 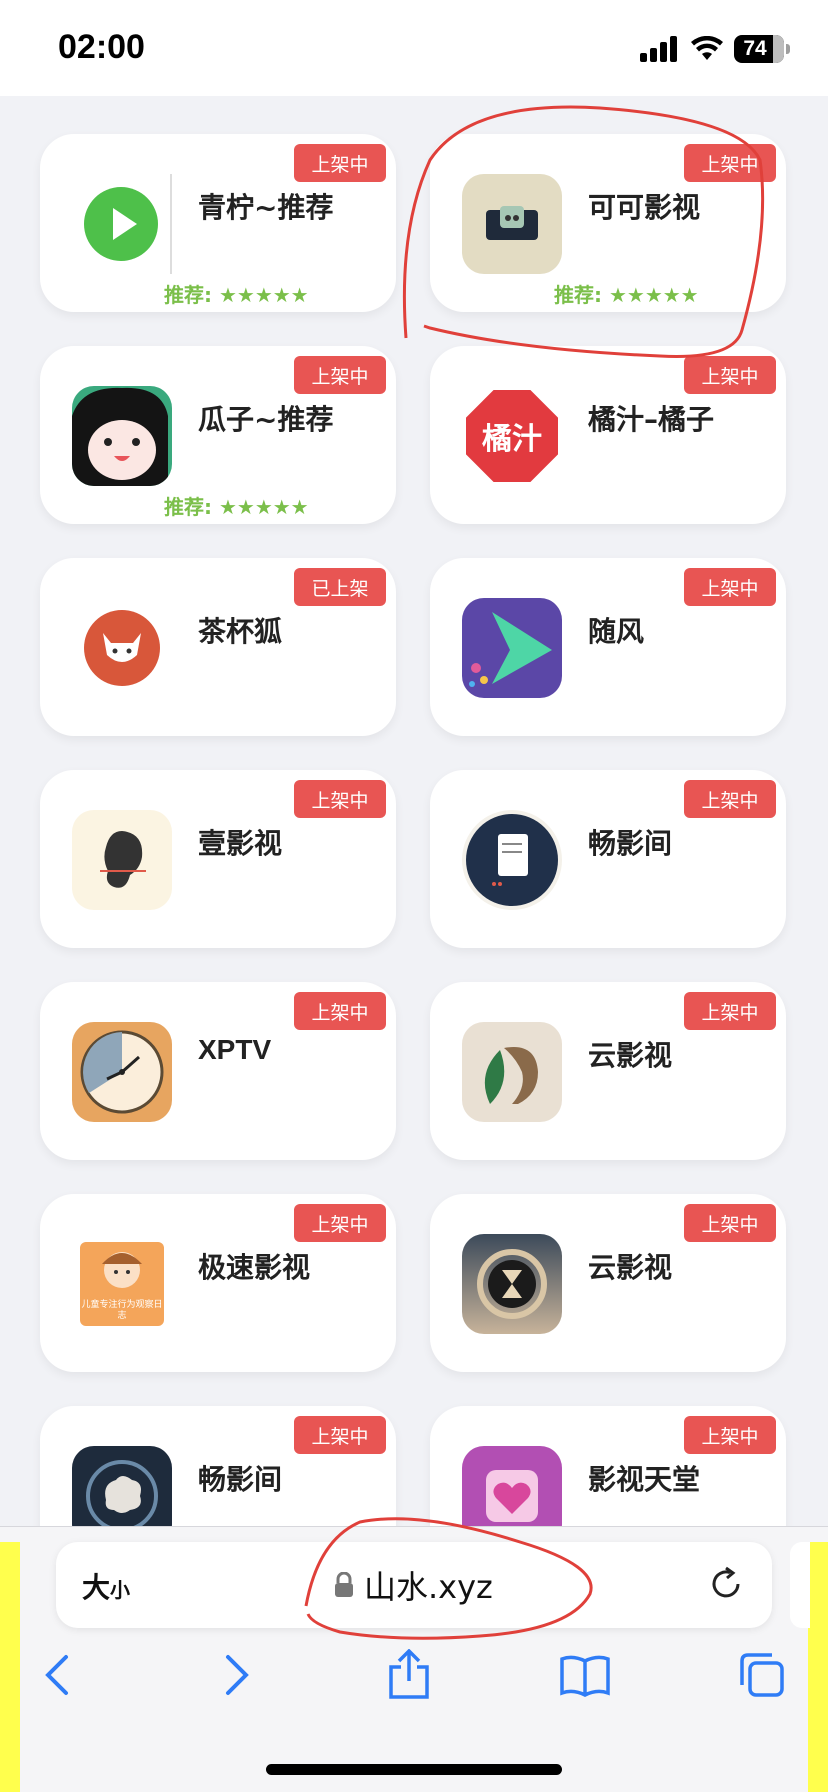 I want to click on tabs-icon, so click(x=762, y=1675).